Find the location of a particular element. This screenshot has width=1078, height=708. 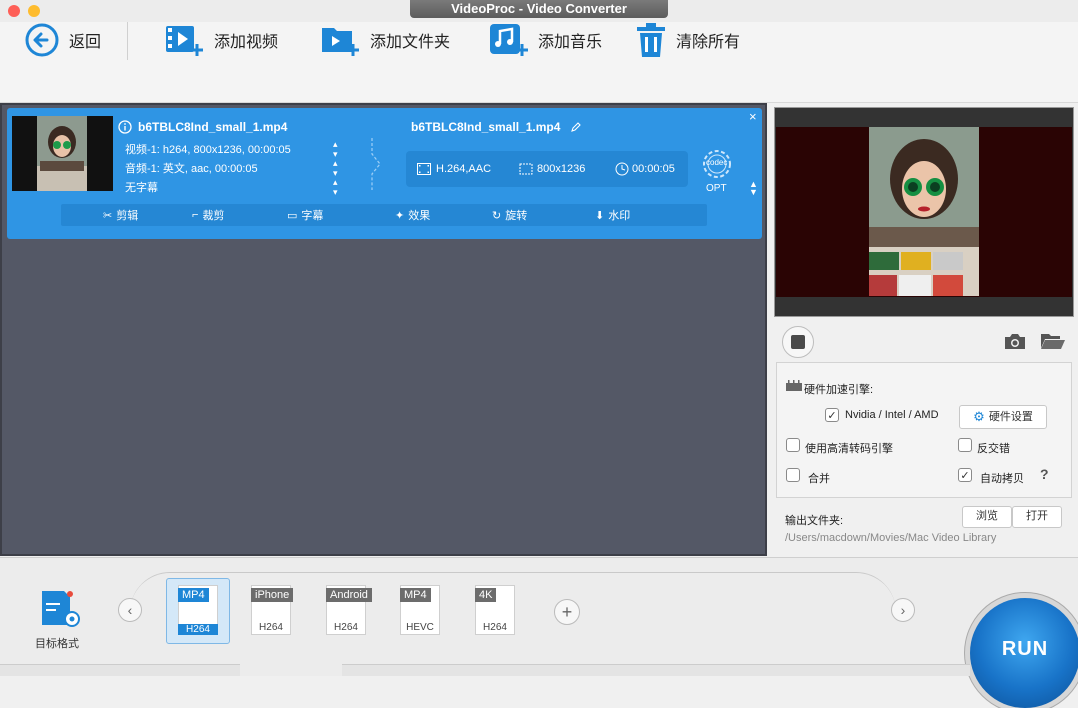

add-folder-icon is located at coordinates (340, 42).